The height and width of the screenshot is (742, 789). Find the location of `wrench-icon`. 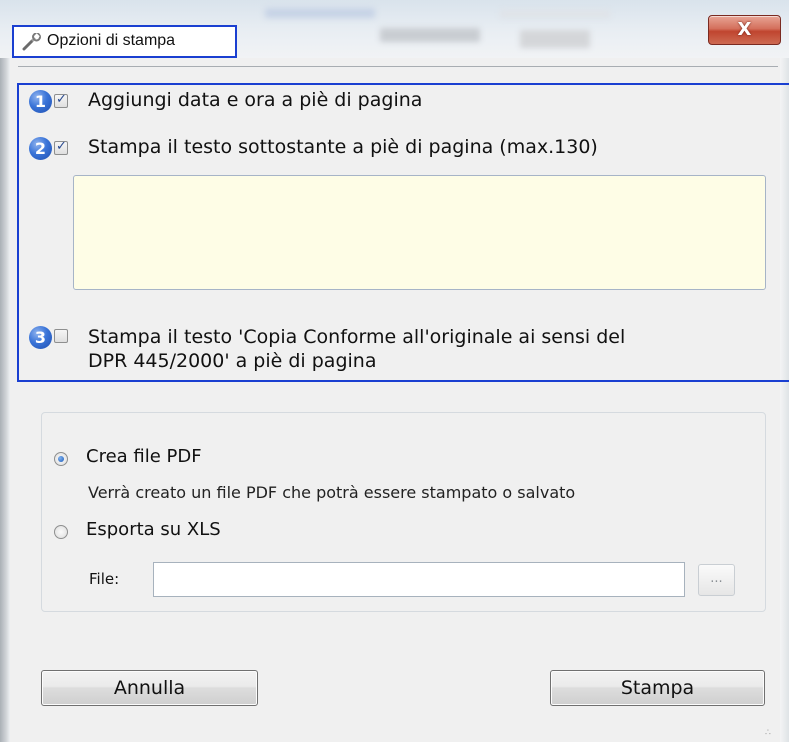

wrench-icon is located at coordinates (31, 42).